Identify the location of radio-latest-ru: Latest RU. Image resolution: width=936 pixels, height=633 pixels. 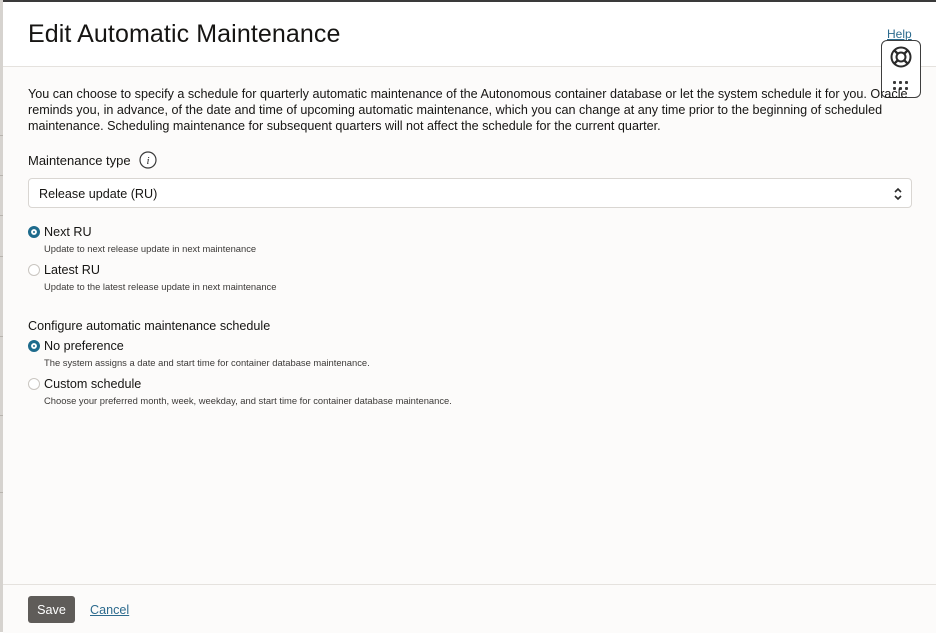
(152, 270).